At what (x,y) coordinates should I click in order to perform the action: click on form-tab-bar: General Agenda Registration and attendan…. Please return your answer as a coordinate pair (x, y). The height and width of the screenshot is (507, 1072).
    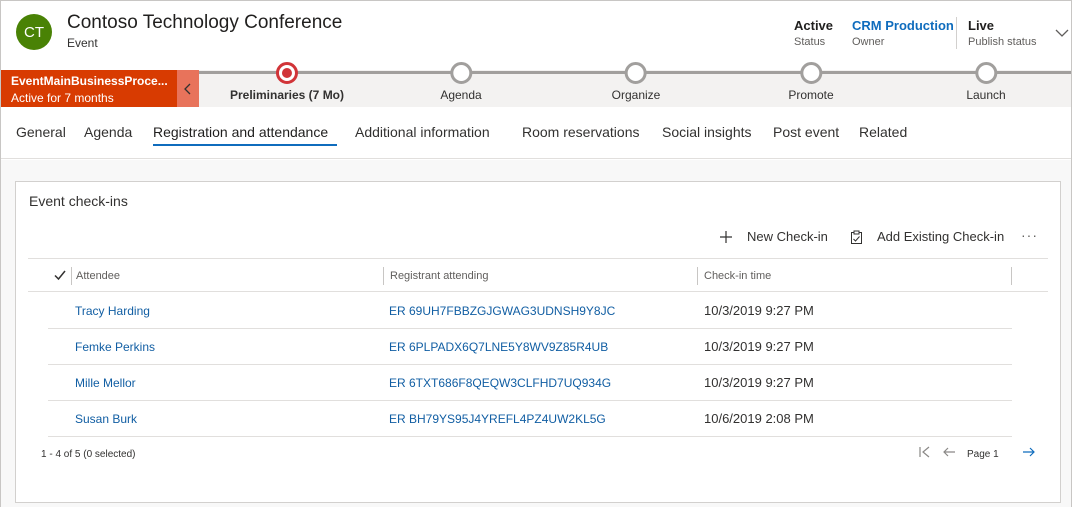
    Looking at the image, I should click on (536, 133).